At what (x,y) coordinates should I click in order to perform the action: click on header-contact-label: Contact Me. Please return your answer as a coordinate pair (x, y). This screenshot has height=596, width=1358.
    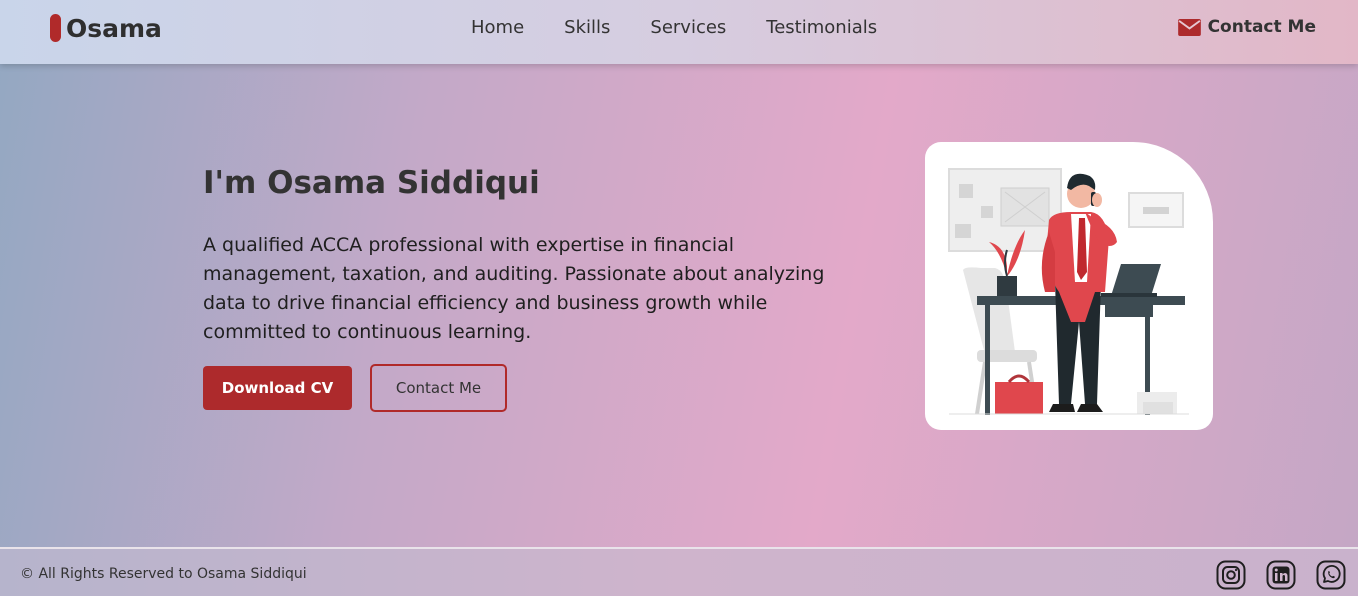
    Looking at the image, I should click on (1261, 27).